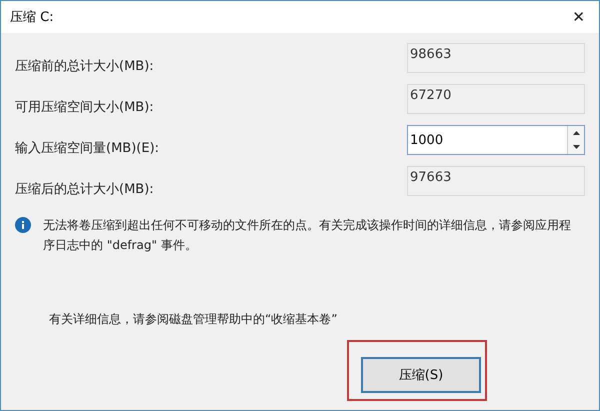 This screenshot has width=600, height=411. I want to click on window-title: 压缩 C:, so click(32, 17).